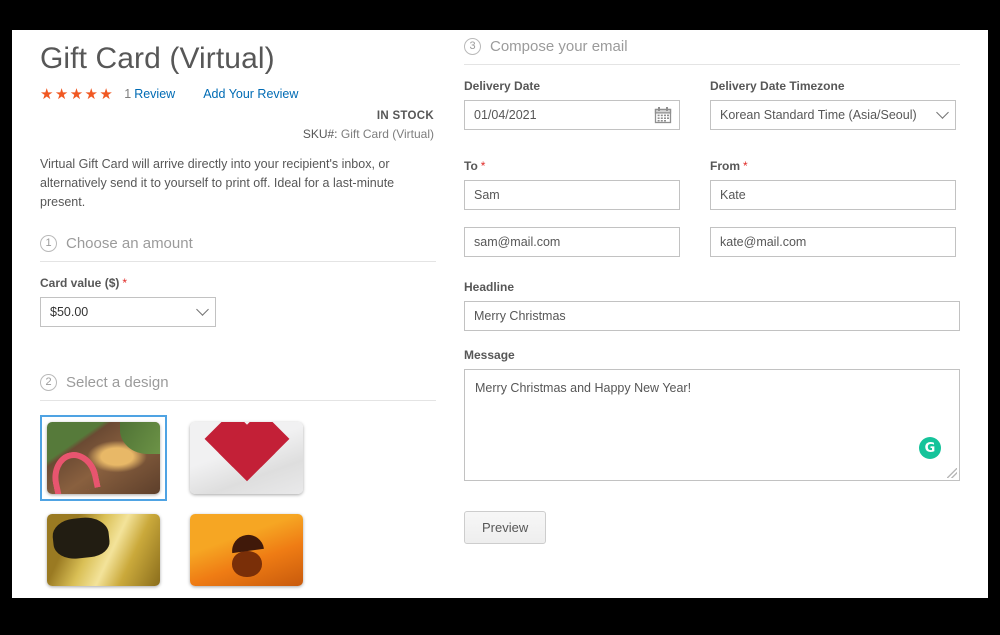 The height and width of the screenshot is (635, 1000). Describe the element at coordinates (129, 243) in the screenshot. I see `step-1-title: Choose an amount` at that location.